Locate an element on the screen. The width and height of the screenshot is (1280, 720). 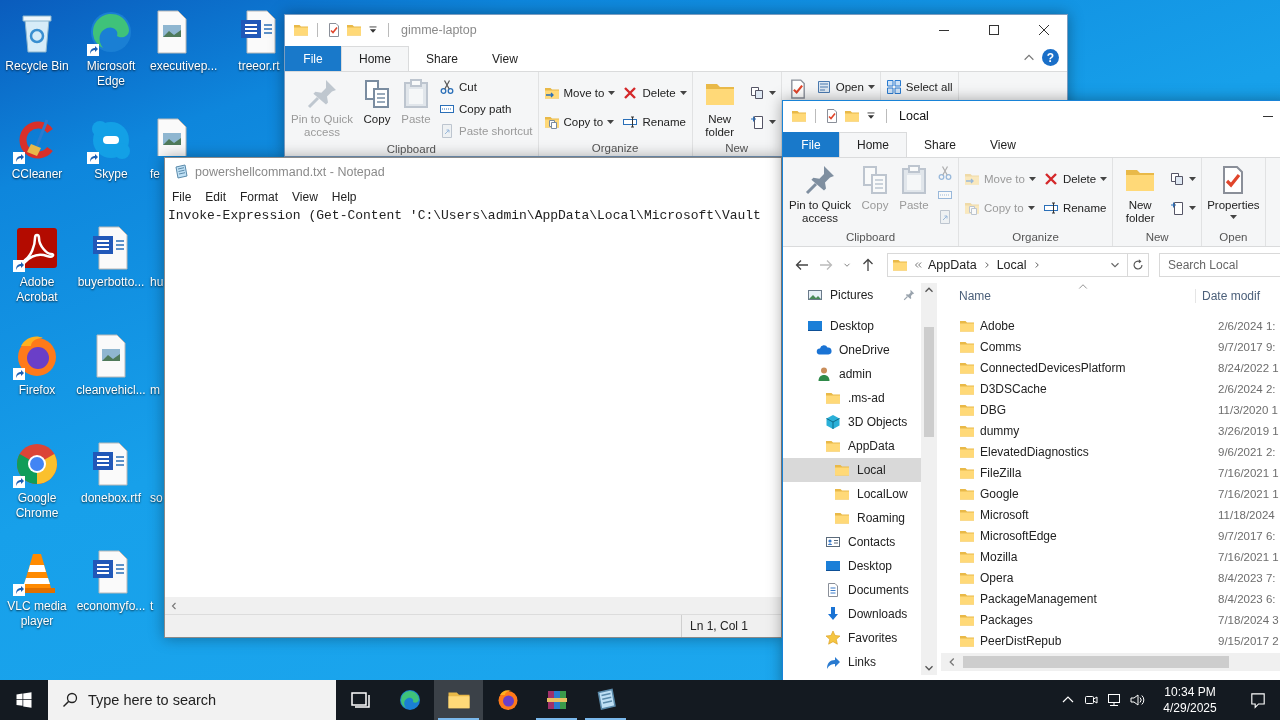
nav-item: Contacts is located at coordinates (852, 542).